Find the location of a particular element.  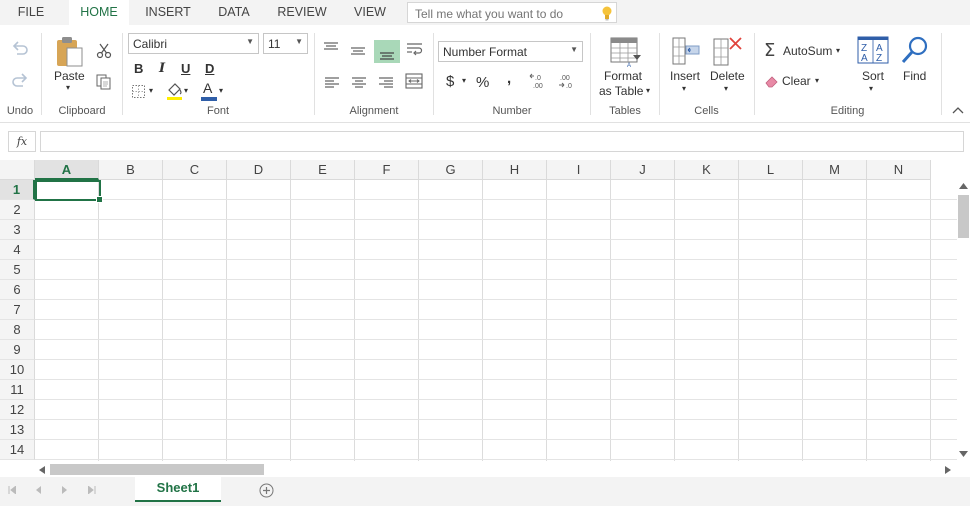

wrap-text-icon is located at coordinates (415, 49).